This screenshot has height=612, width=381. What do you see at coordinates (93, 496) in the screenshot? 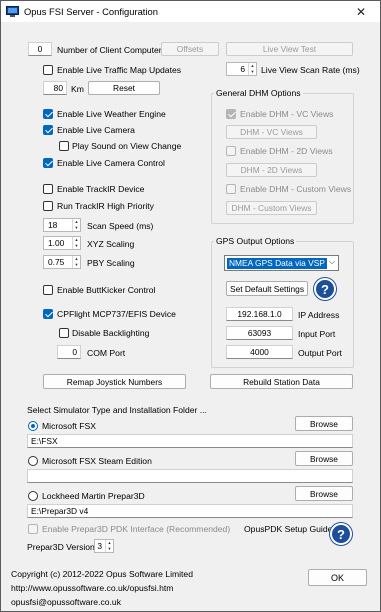
I see `sim-prepar3d-label: Lockheed Martin Prepar3D` at bounding box center [93, 496].